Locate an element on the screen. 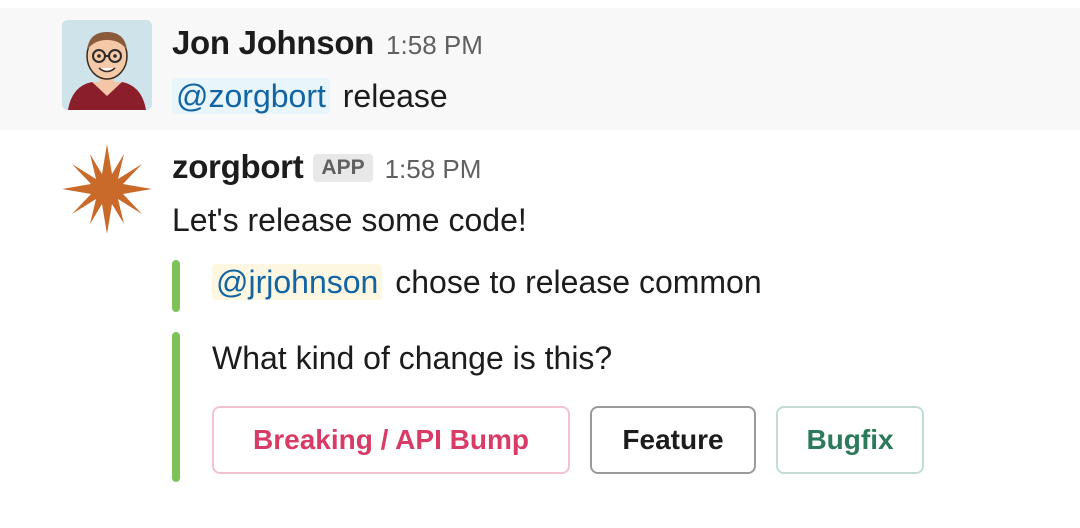 The image size is (1080, 528). sender-name: Jon Johnson is located at coordinates (273, 43).